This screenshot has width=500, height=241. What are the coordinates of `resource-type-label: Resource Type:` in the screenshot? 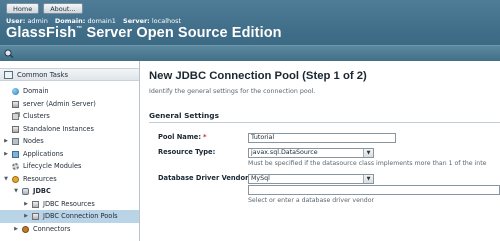 It's located at (187, 152).